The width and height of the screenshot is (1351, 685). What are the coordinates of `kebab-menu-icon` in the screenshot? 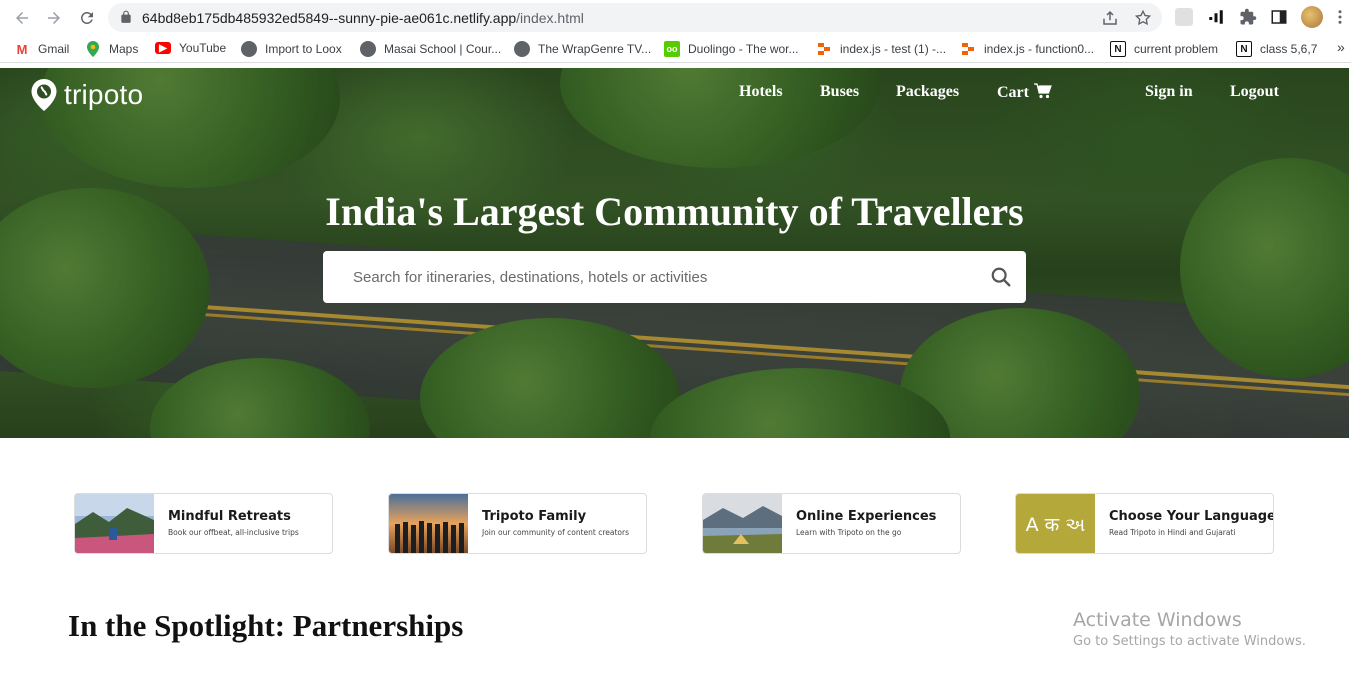 It's located at (1340, 17).